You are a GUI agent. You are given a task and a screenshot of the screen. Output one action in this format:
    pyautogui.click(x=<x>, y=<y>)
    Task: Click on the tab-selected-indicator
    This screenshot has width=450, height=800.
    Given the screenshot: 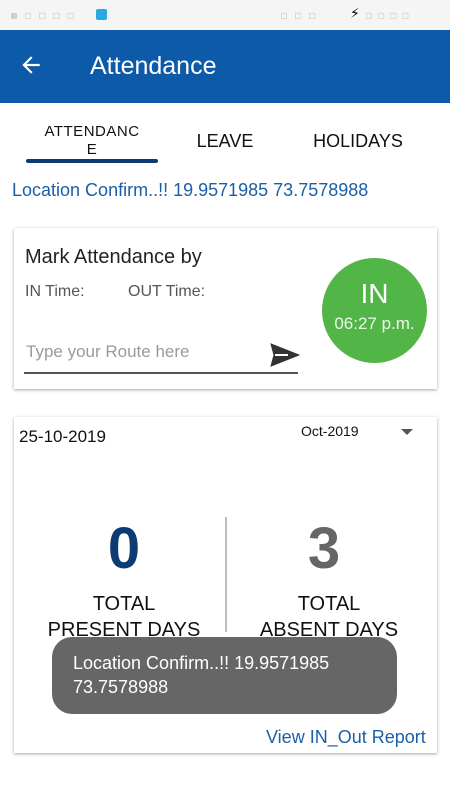 What is the action you would take?
    pyautogui.click(x=92, y=161)
    